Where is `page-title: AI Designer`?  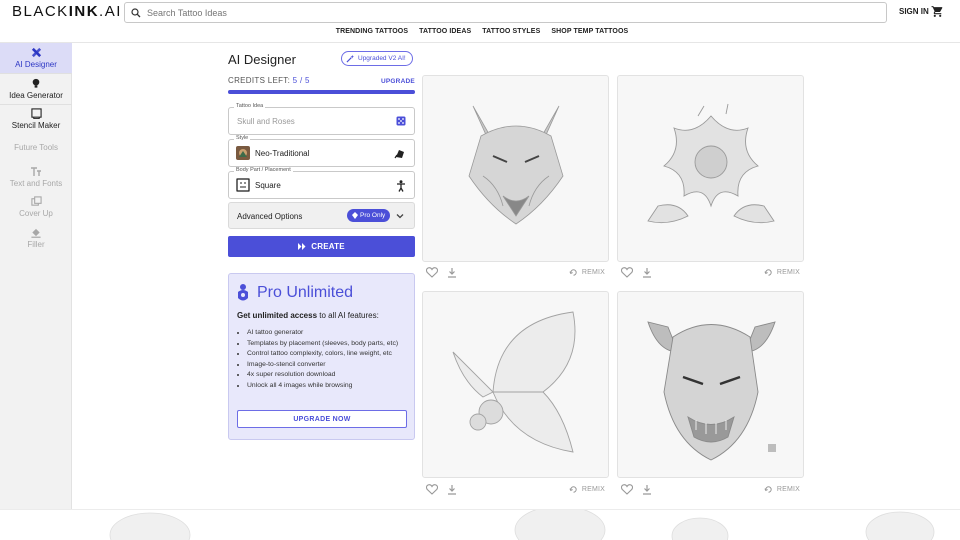
page-title: AI Designer is located at coordinates (262, 59).